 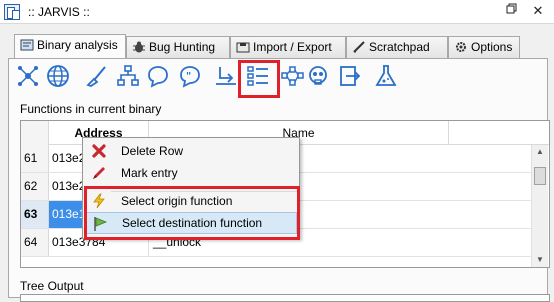 What do you see at coordinates (243, 47) in the screenshot?
I see `import-export-icon` at bounding box center [243, 47].